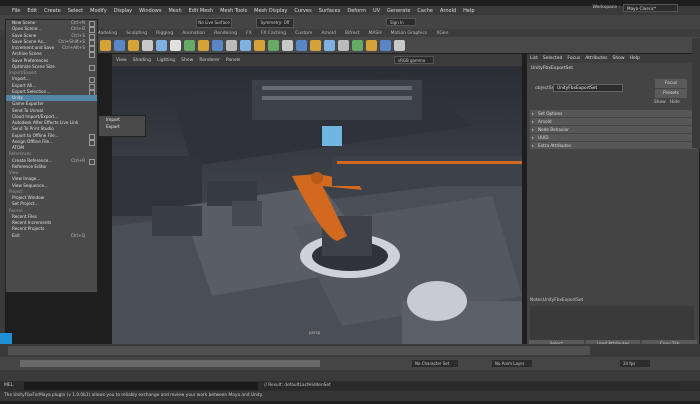  What do you see at coordinates (174, 11) in the screenshot?
I see `menu-mesh: Mesh` at bounding box center [174, 11].